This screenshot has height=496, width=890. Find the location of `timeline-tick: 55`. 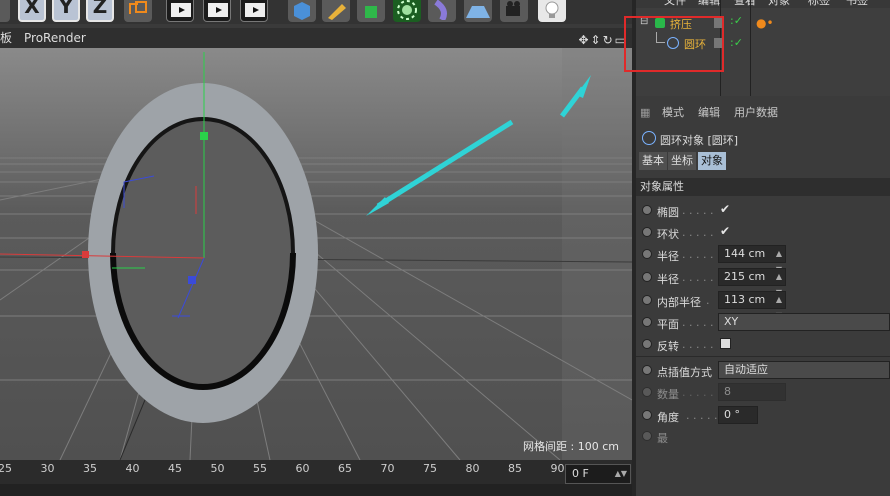

timeline-tick: 55 is located at coordinates (260, 468).